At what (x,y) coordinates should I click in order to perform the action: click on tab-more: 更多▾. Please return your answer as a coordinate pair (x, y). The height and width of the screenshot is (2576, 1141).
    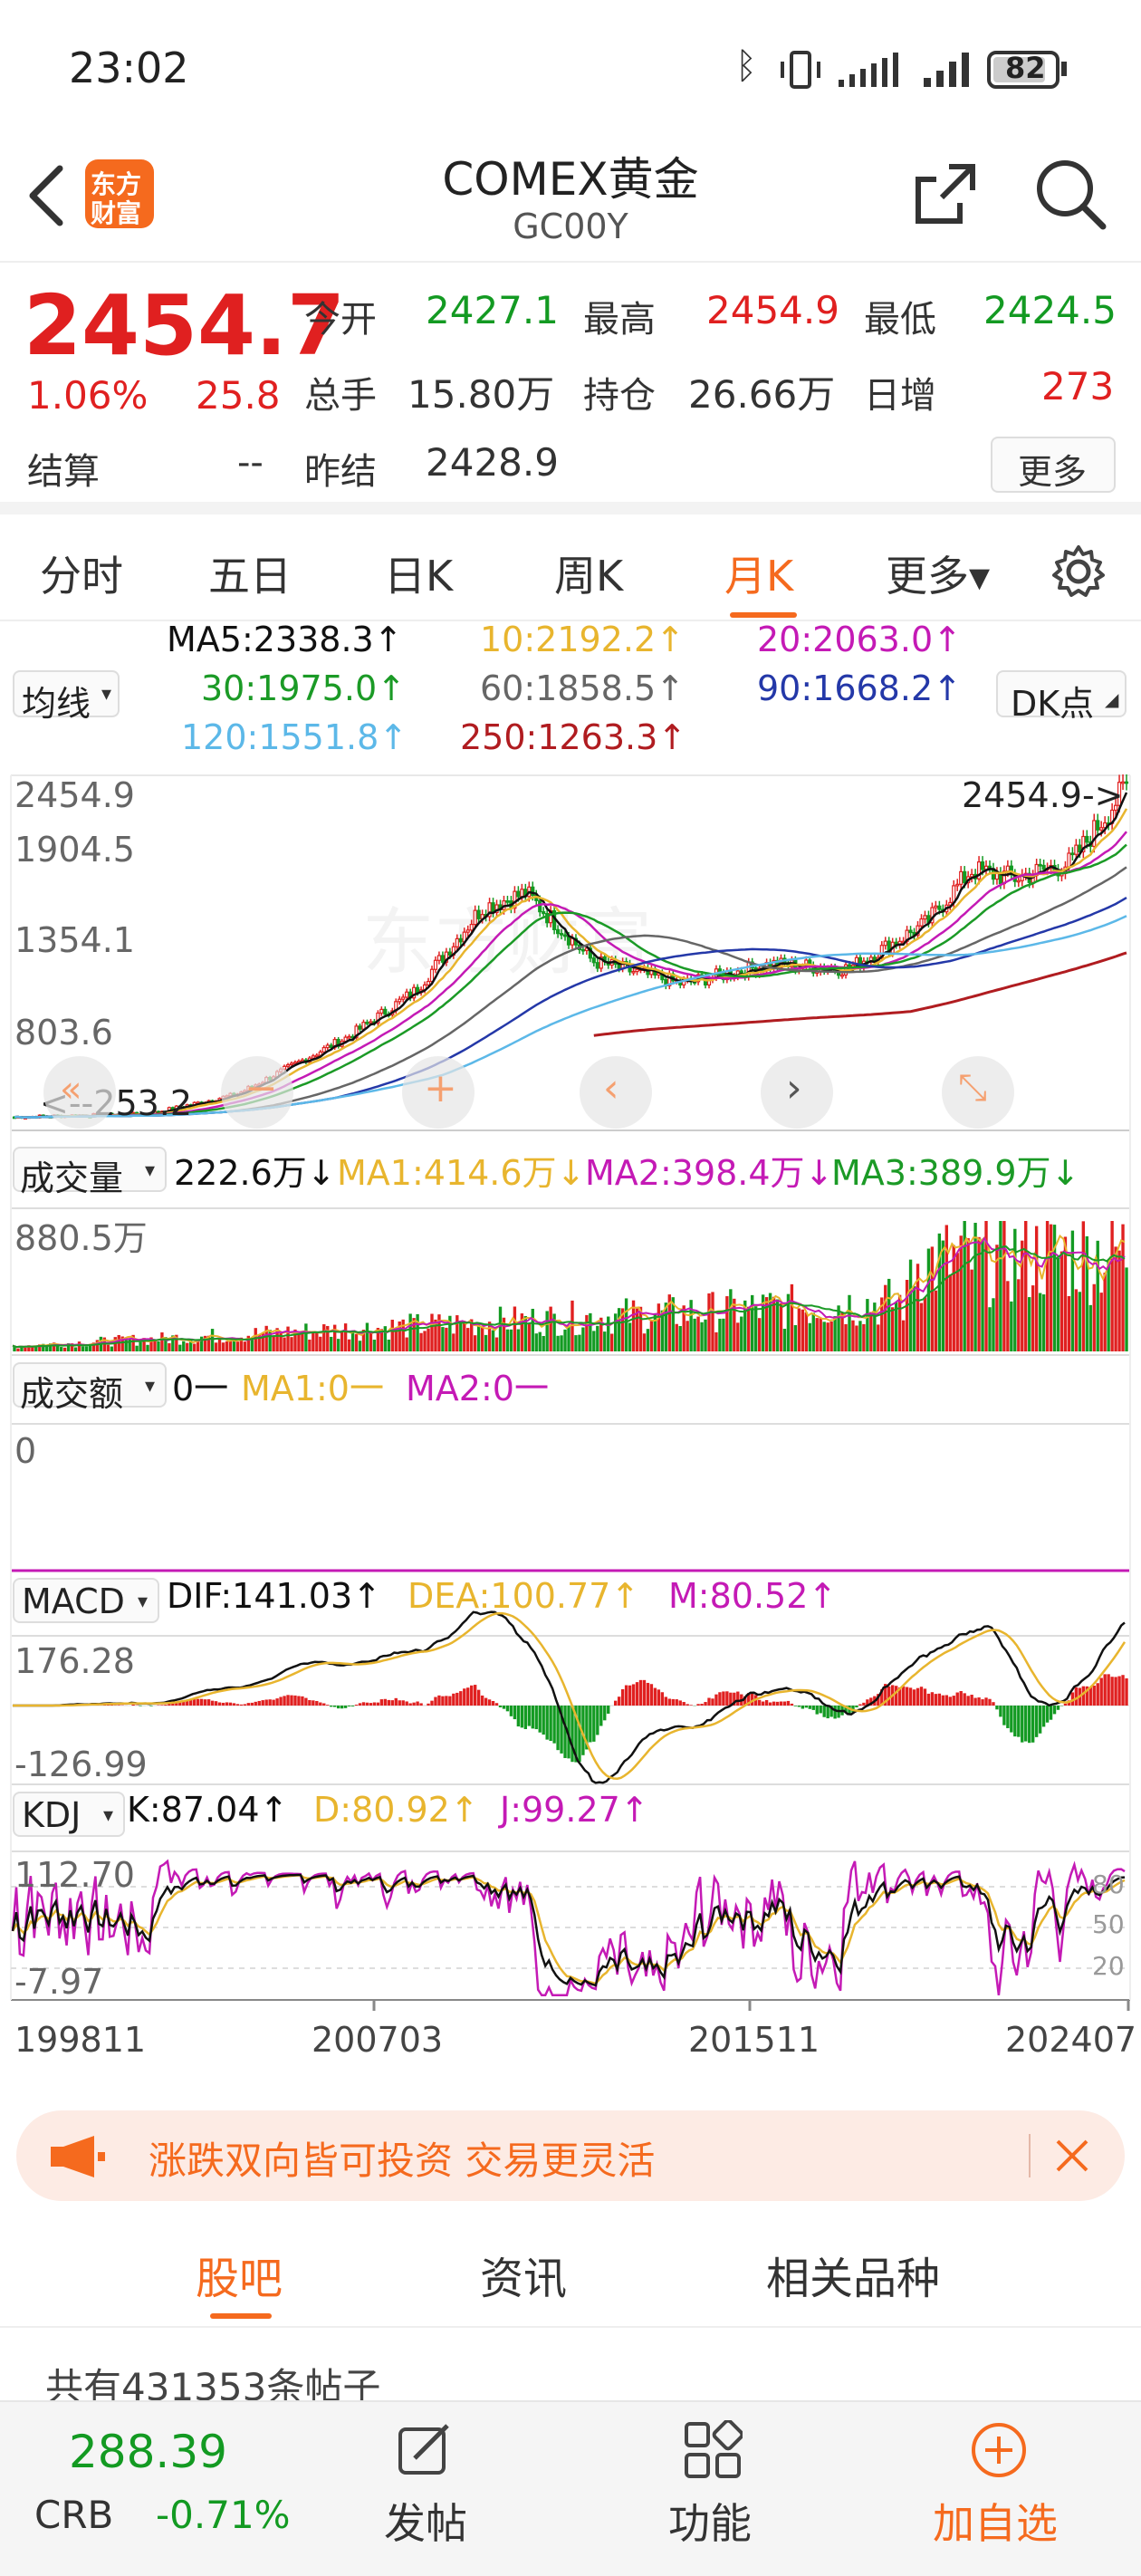
    Looking at the image, I should click on (938, 573).